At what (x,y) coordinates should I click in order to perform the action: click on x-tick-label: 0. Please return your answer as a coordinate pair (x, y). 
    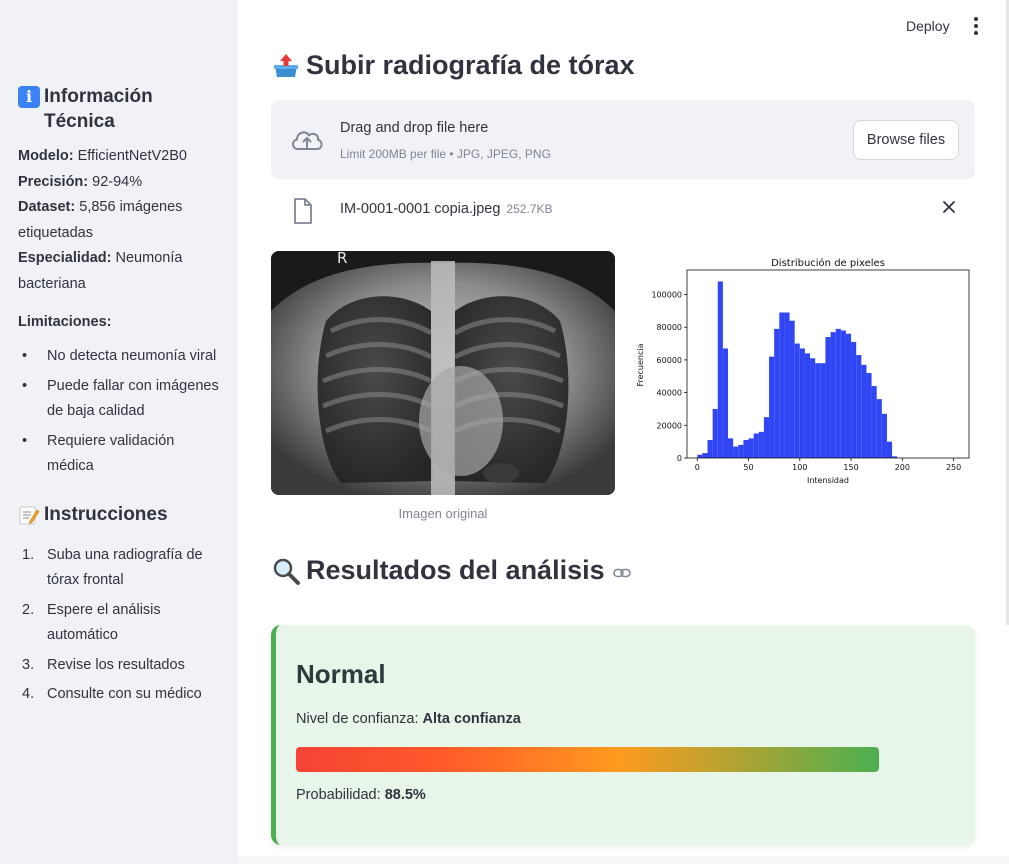
    Looking at the image, I should click on (697, 467).